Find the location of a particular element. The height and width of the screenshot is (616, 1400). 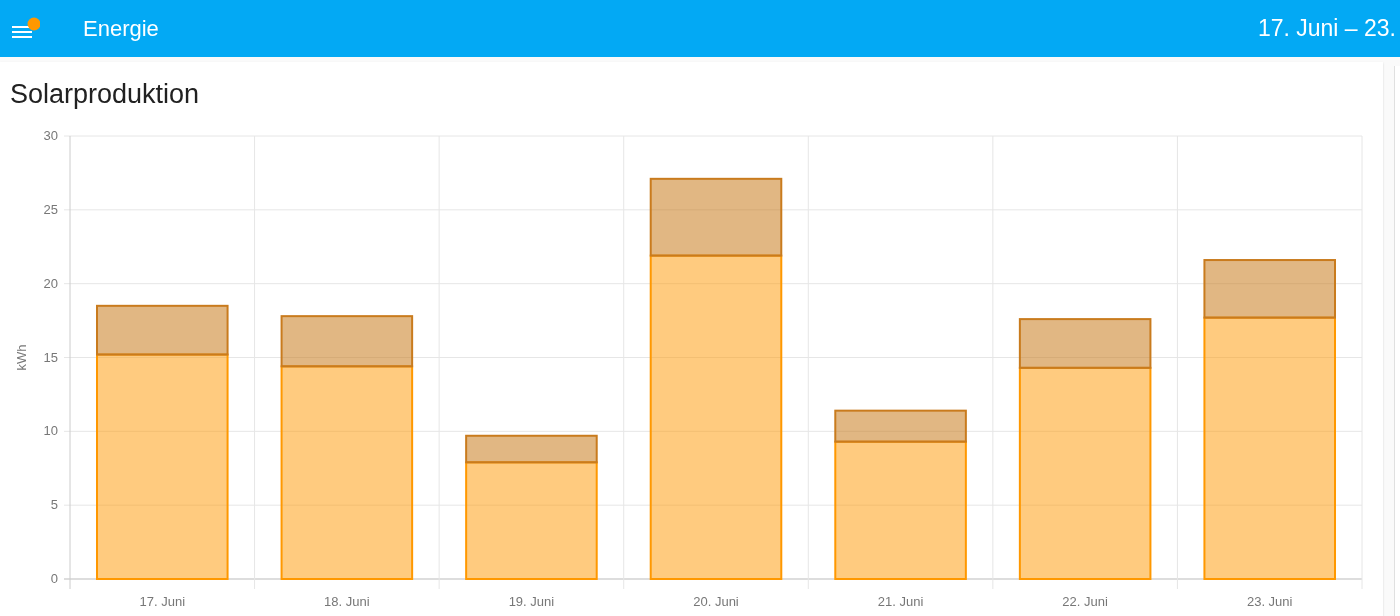

x-tick-label: 20. Juni is located at coordinates (716, 601).